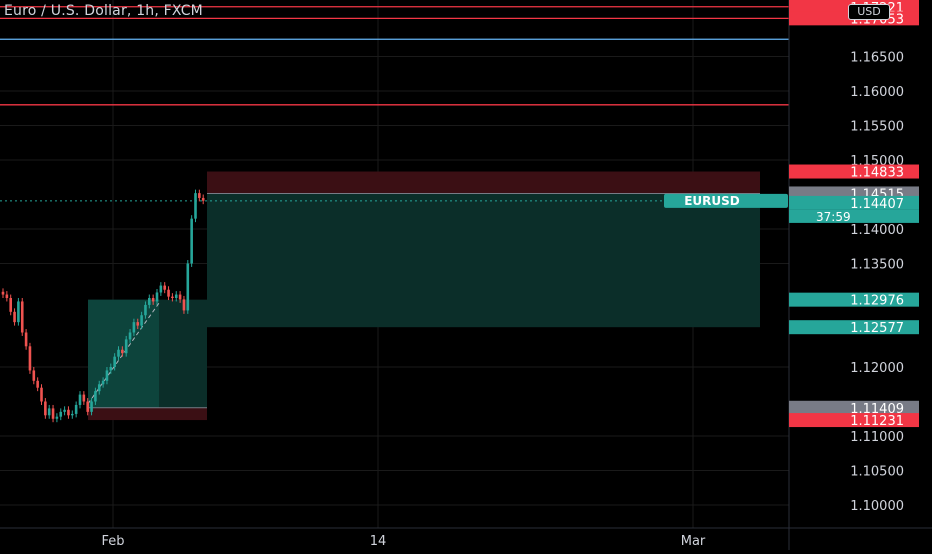  I want to click on price-tick-label: 1.16500, so click(877, 58).